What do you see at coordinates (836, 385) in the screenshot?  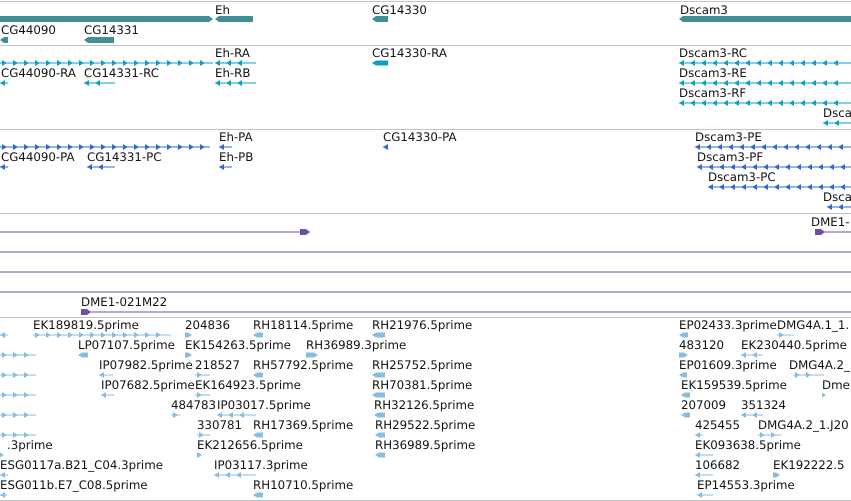 I see `feature-label: Dmel` at bounding box center [836, 385].